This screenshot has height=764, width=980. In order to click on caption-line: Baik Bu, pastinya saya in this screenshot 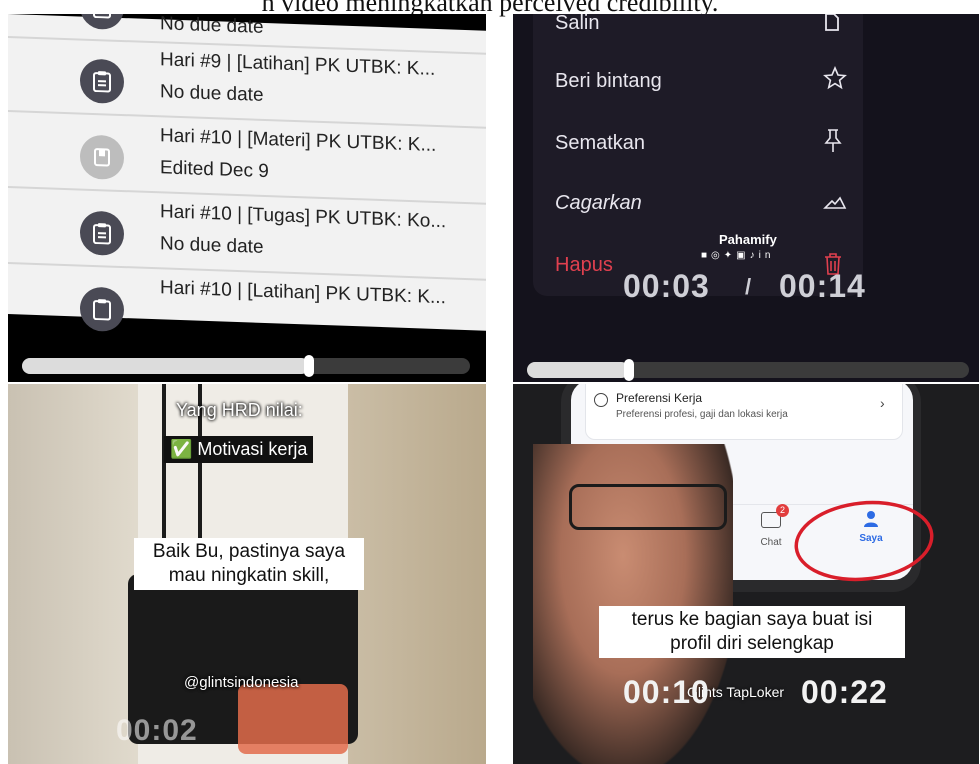, I will do `click(249, 551)`.